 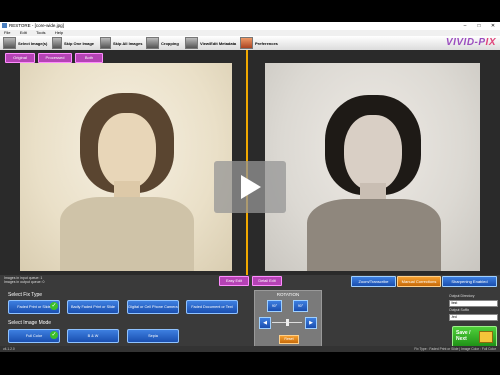 I want to click on fix-document-button: Faded Document or Text, so click(x=212, y=307).